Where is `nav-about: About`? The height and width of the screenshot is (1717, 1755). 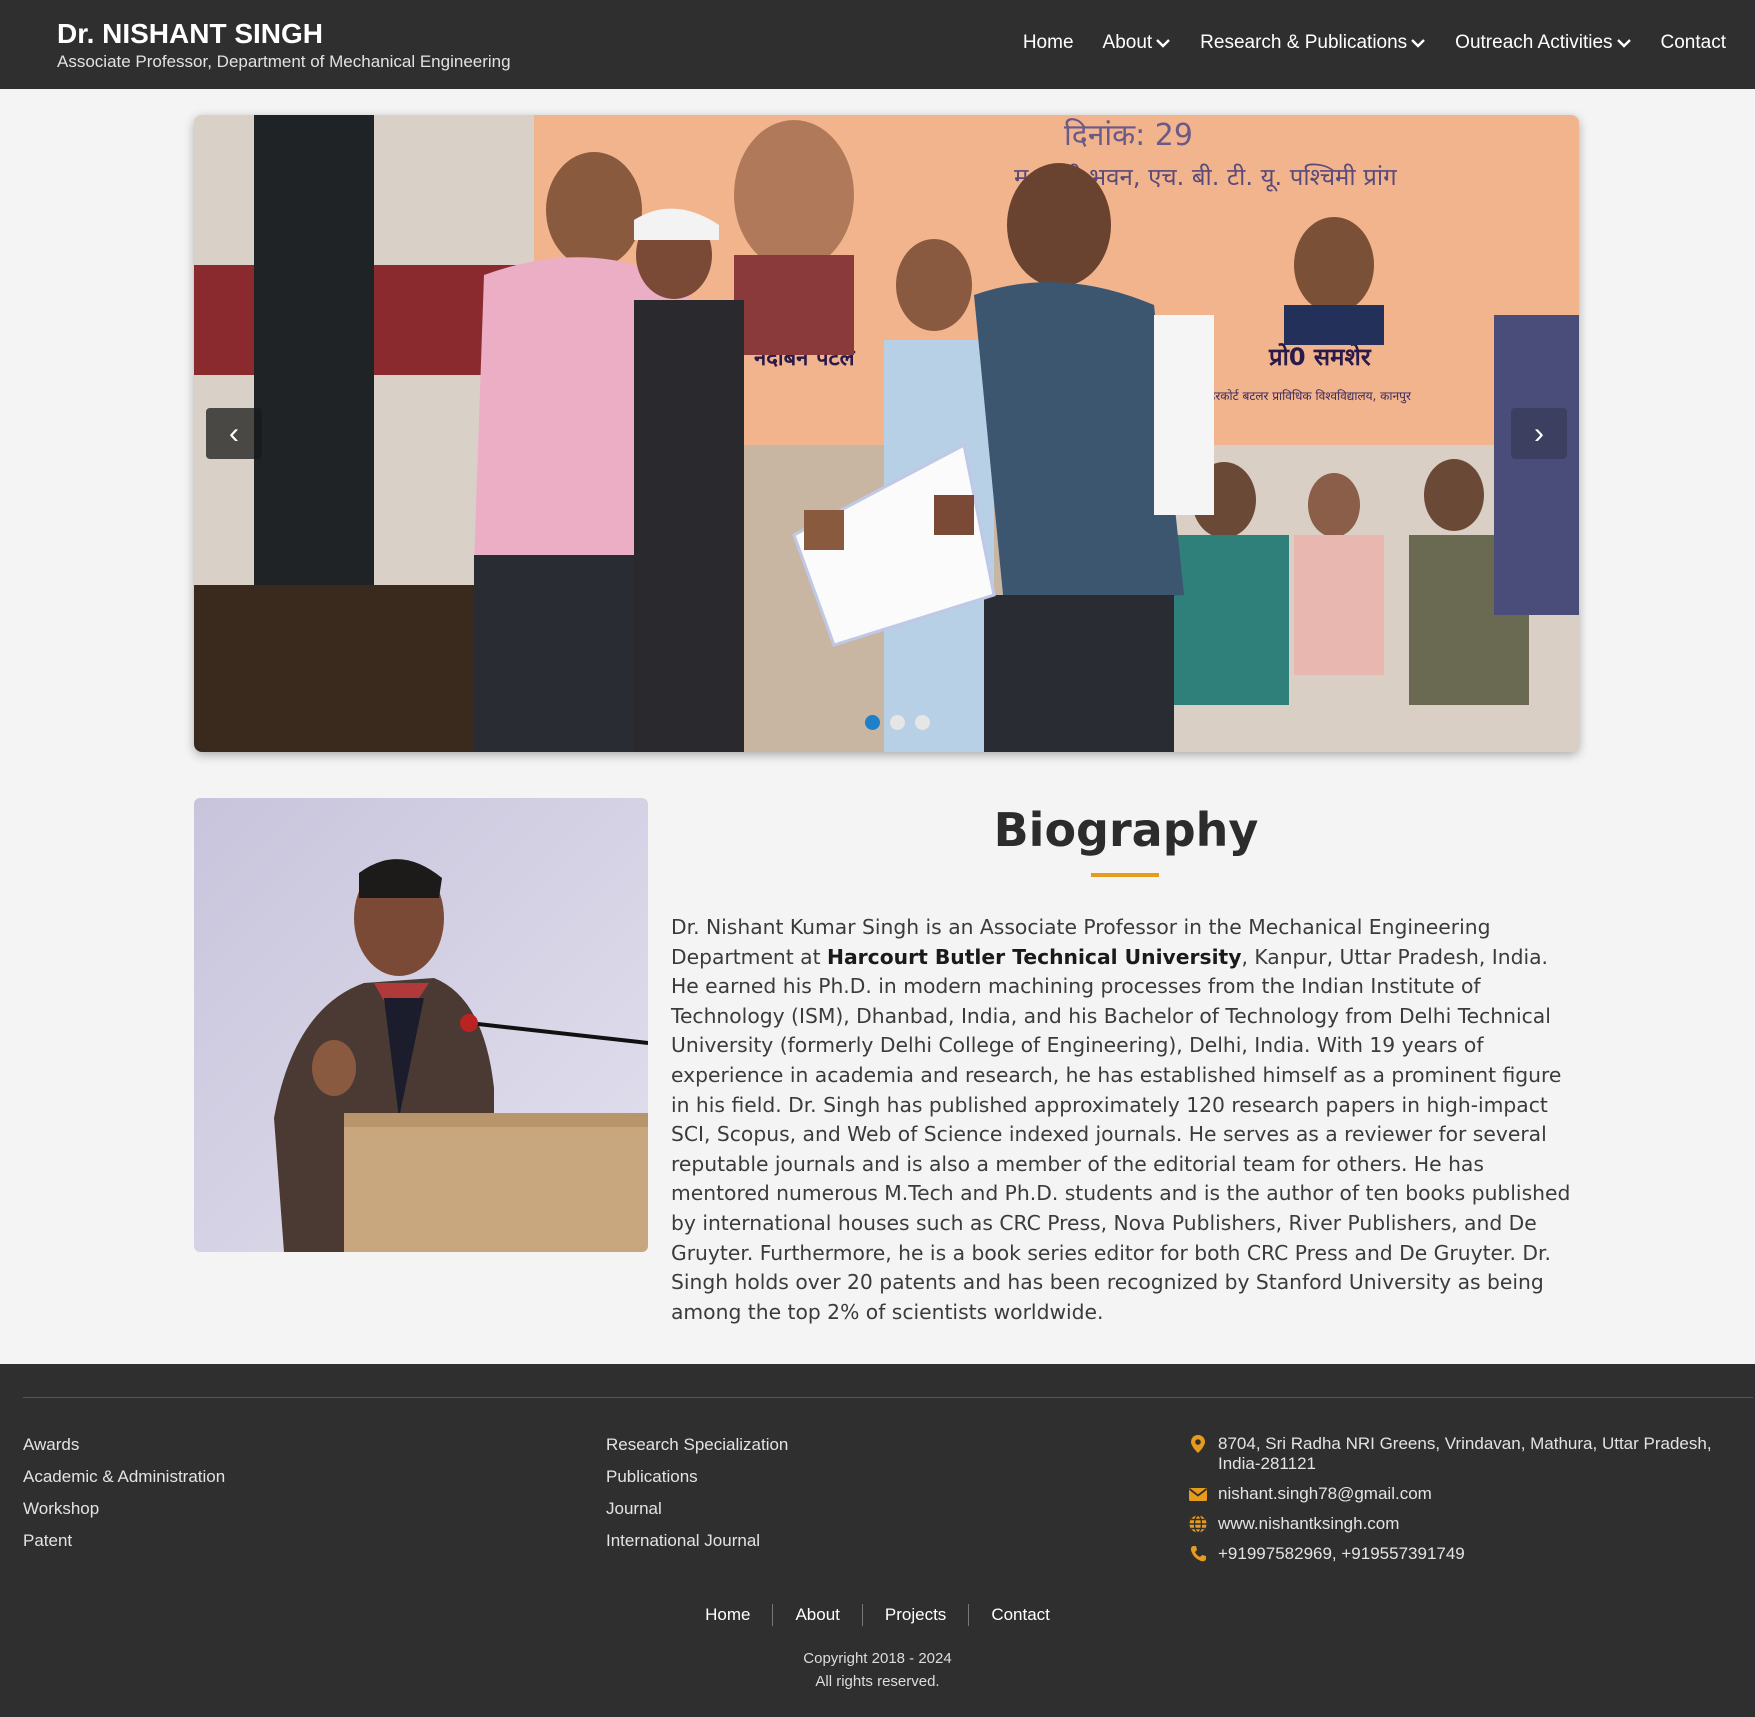
nav-about: About is located at coordinates (1137, 43).